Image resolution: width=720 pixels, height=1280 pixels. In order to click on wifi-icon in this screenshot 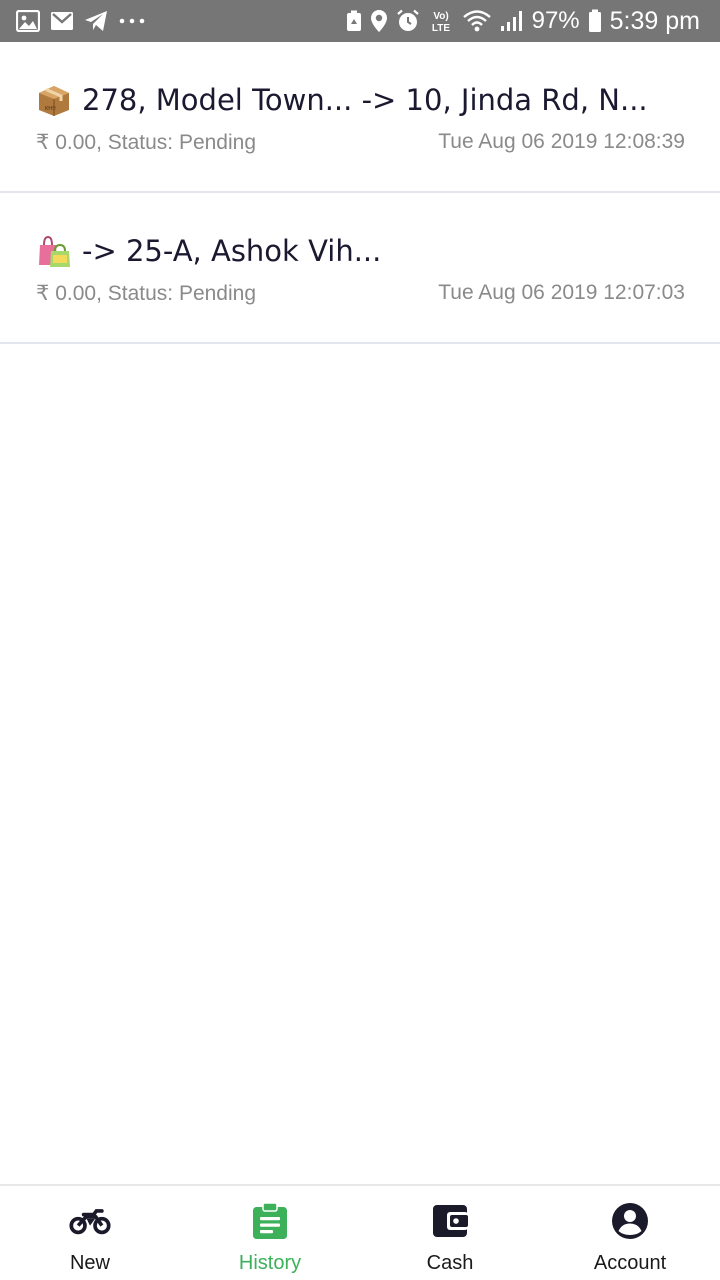, I will do `click(477, 21)`.